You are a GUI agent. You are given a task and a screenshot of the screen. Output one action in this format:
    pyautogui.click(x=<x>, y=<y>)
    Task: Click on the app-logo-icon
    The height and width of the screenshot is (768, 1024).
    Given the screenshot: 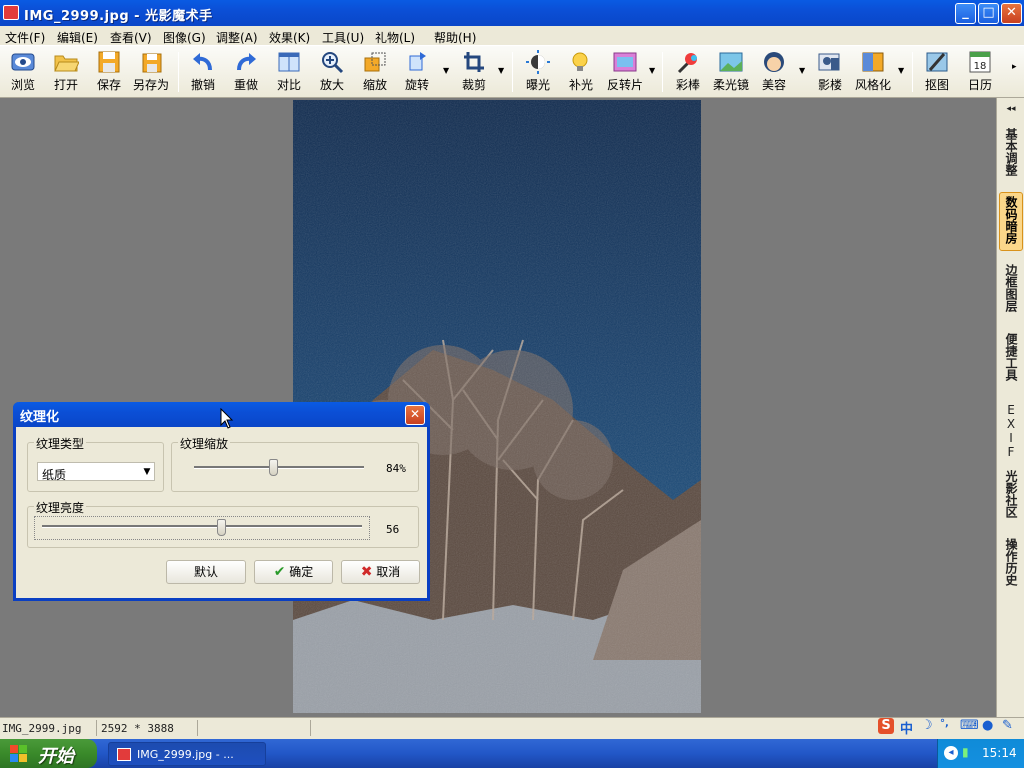 What is the action you would take?
    pyautogui.click(x=124, y=754)
    